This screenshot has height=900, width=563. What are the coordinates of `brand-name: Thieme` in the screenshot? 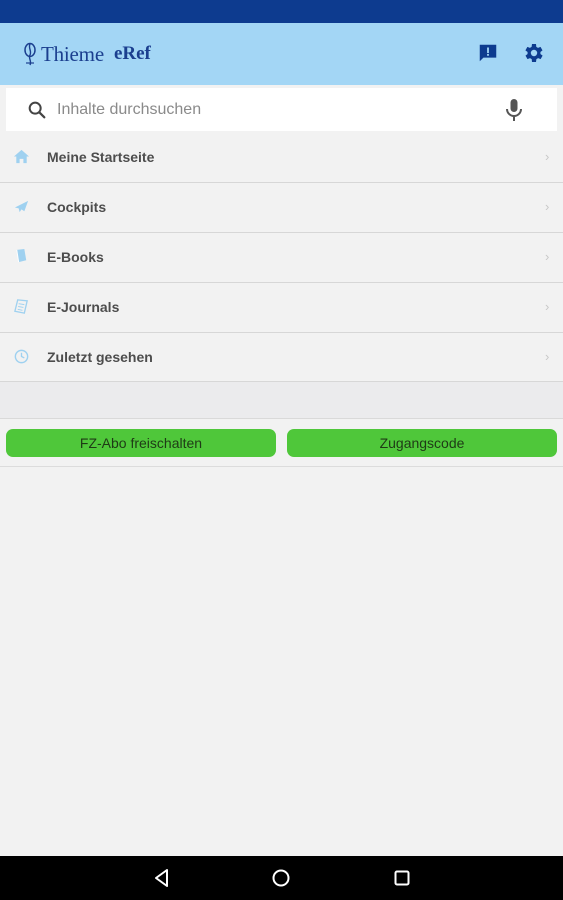 It's located at (72, 53).